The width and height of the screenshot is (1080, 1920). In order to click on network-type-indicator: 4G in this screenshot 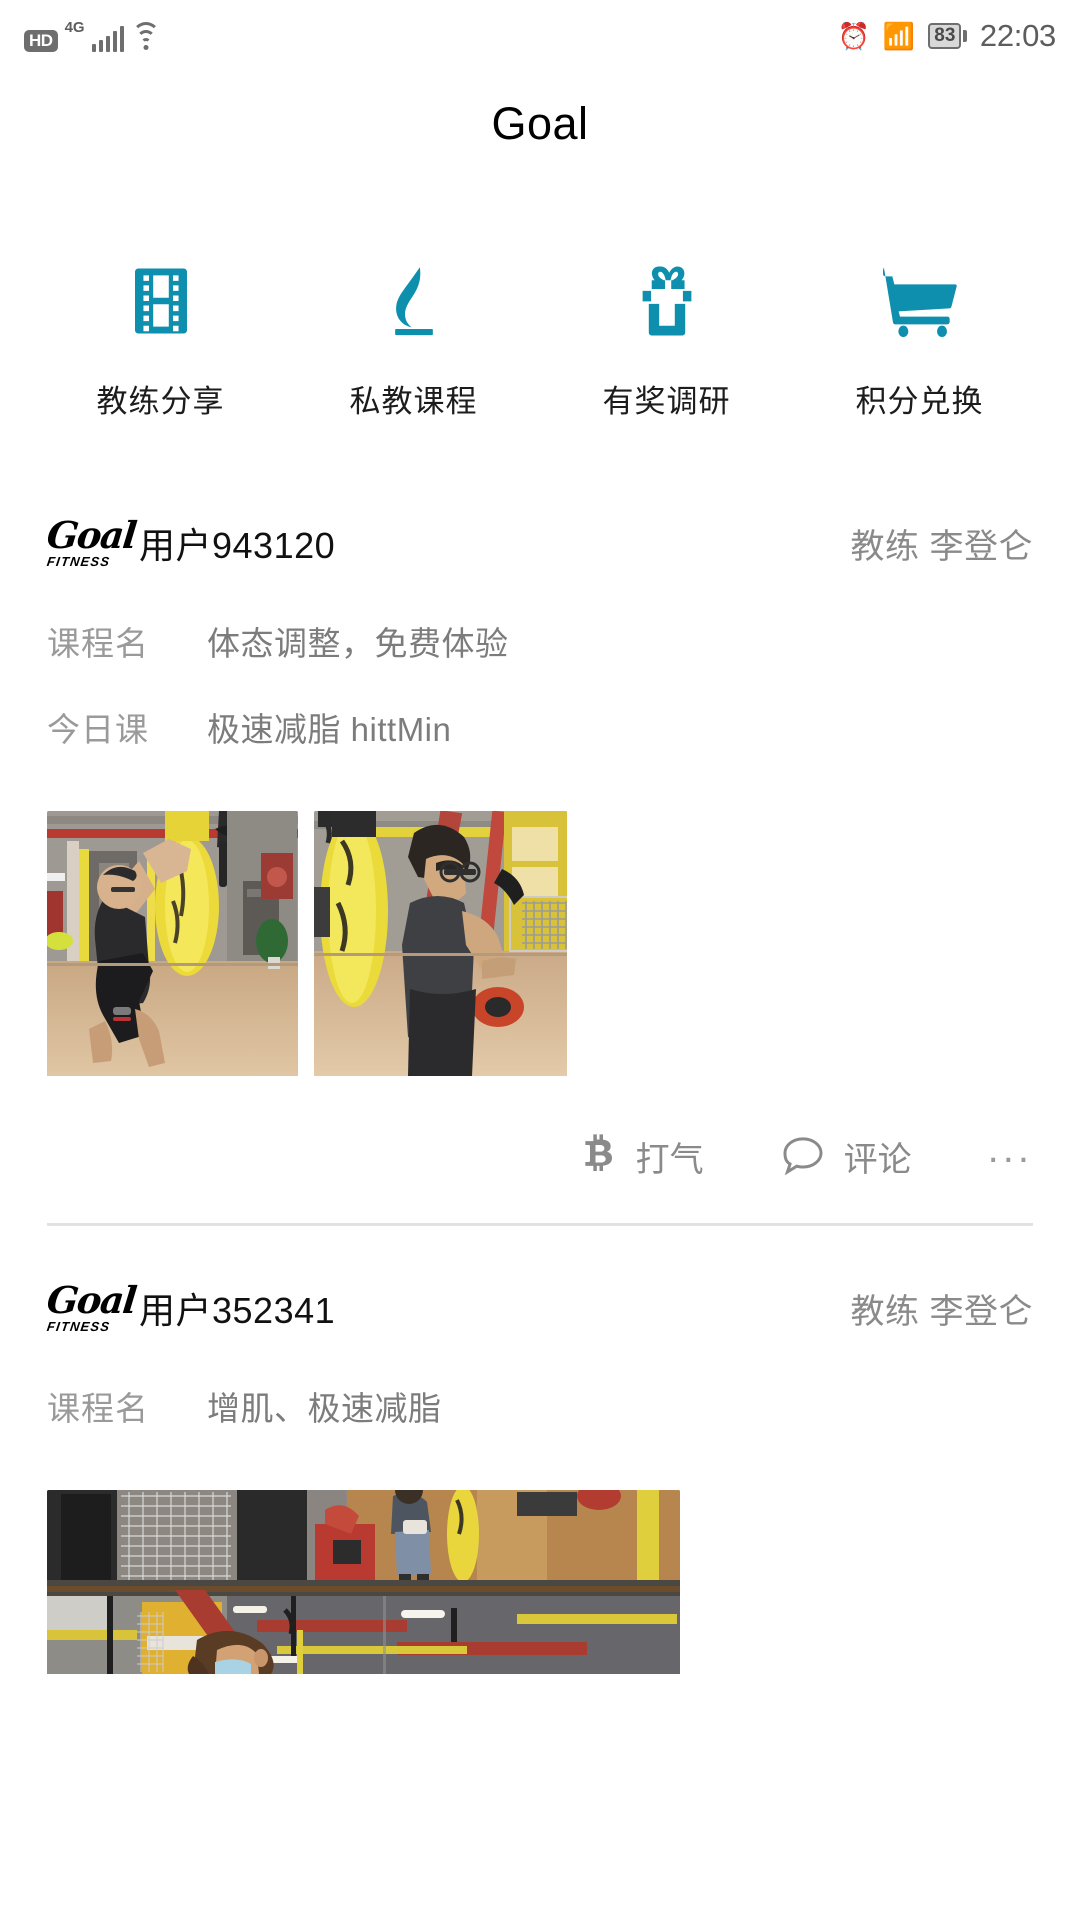, I will do `click(74, 27)`.